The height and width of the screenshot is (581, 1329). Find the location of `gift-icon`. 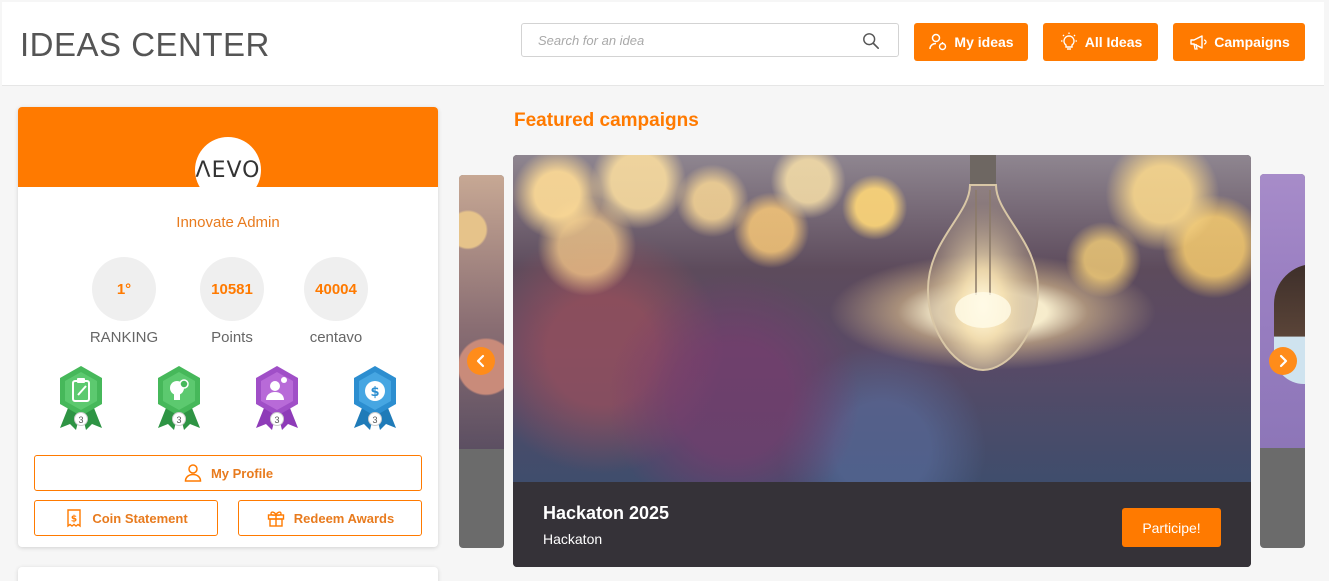

gift-icon is located at coordinates (275, 519).